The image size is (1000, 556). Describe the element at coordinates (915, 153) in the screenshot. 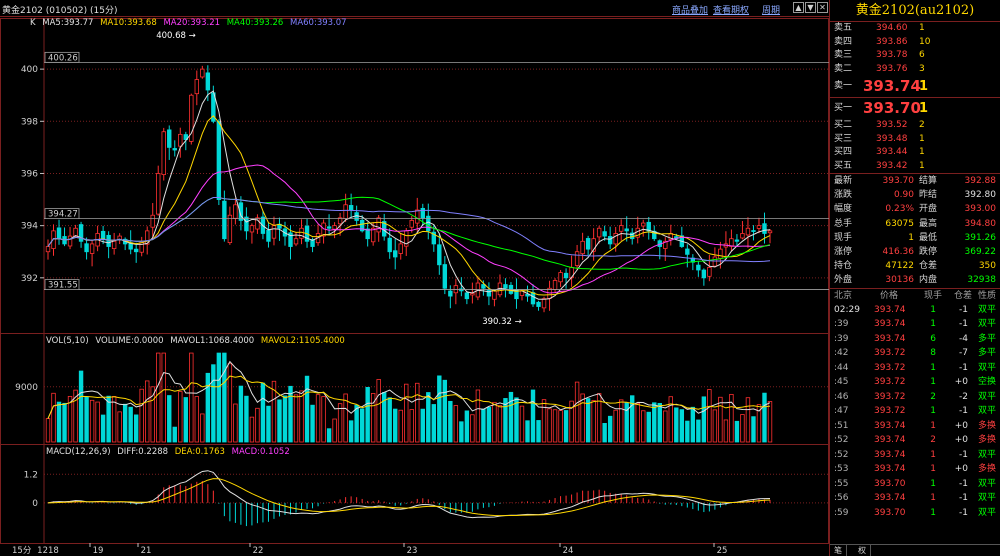

I see `bid-row: 买四 393.44 1` at that location.